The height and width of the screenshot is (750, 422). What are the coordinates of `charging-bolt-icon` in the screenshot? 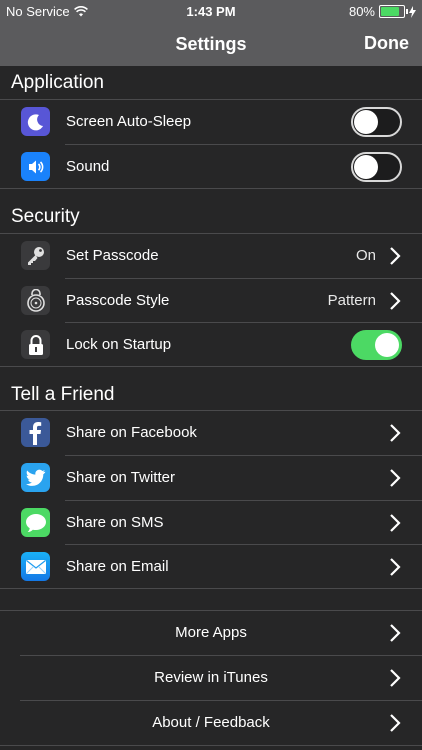 It's located at (412, 11).